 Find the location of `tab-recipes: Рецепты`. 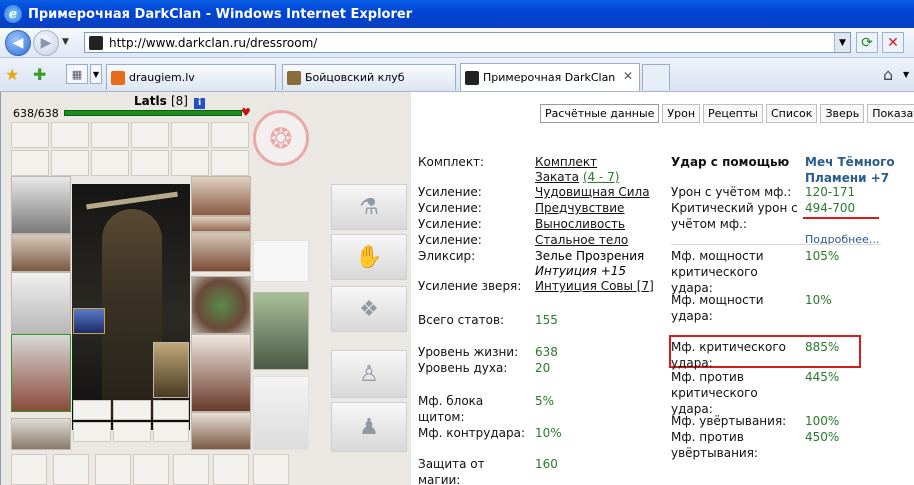

tab-recipes: Рецепты is located at coordinates (733, 113).